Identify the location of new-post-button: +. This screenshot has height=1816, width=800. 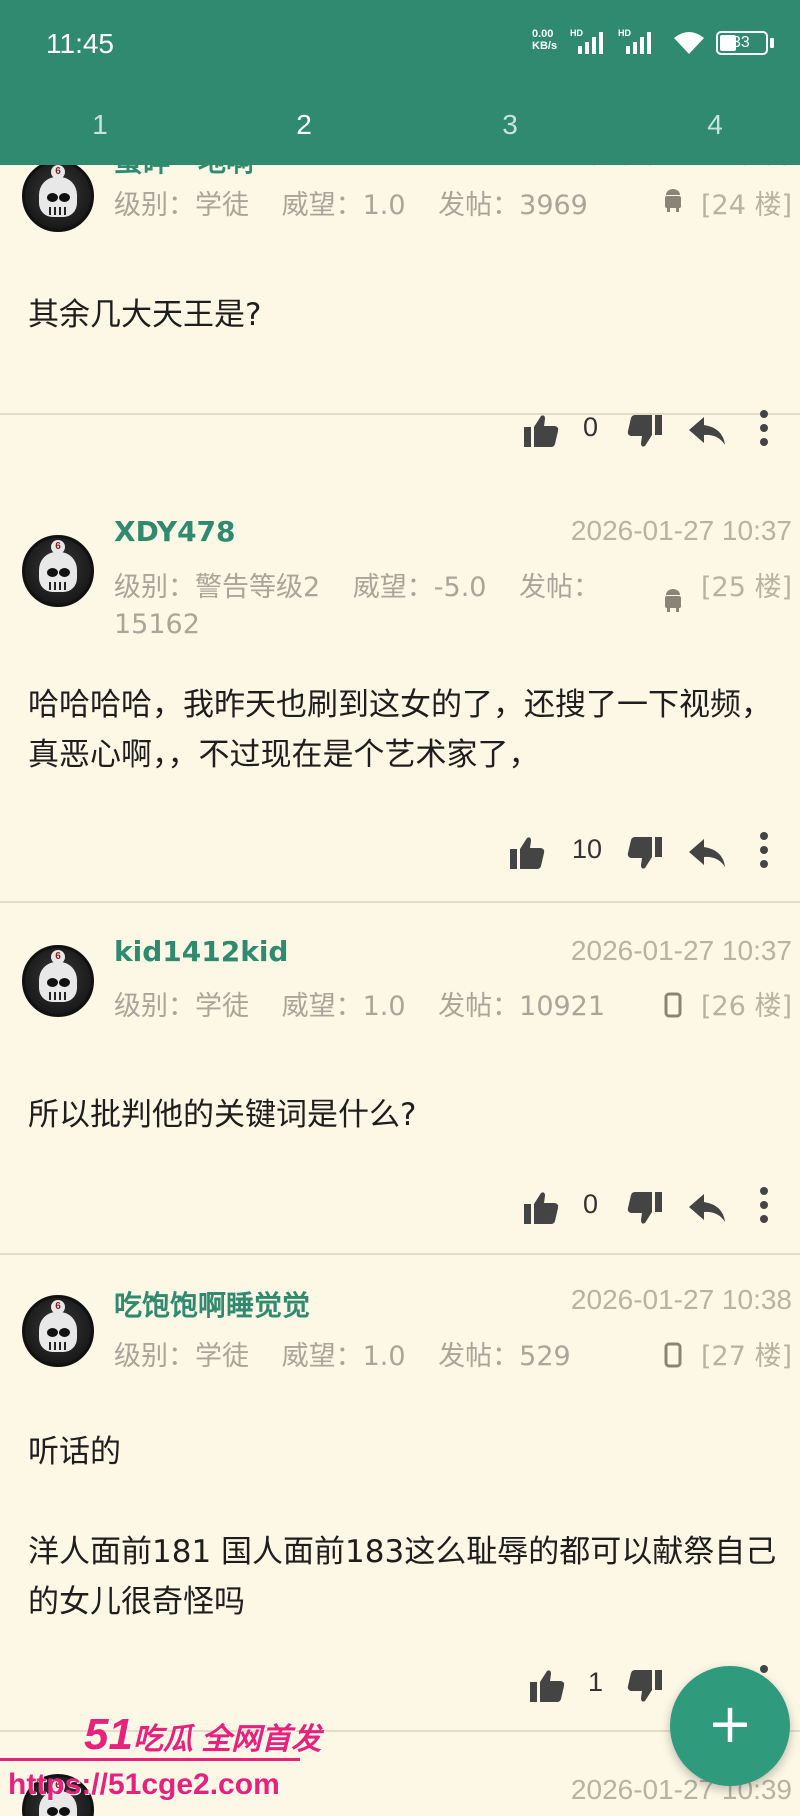
(730, 1726).